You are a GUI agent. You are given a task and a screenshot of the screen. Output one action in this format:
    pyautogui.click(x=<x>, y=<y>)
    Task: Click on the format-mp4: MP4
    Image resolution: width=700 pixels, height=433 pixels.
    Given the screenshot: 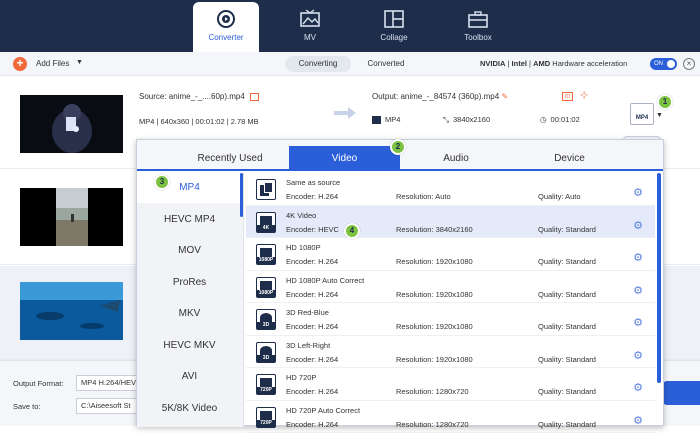 What is the action you would take?
    pyautogui.click(x=189, y=188)
    